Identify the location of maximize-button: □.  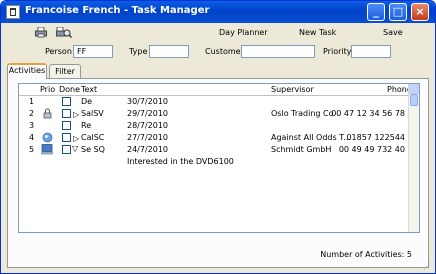
(398, 12).